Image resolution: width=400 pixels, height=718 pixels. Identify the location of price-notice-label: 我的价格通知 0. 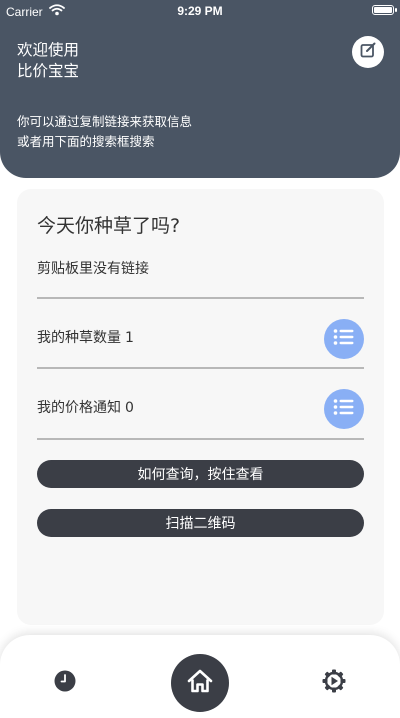
(85, 407).